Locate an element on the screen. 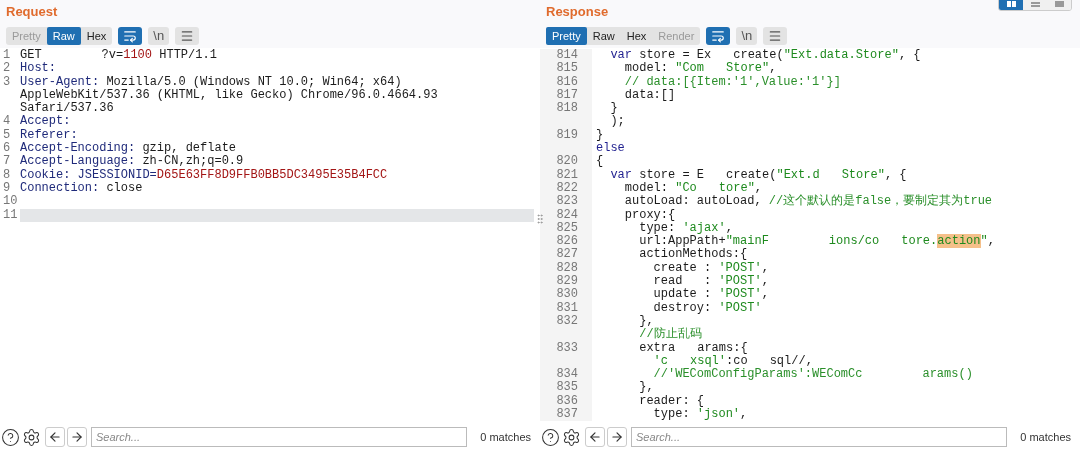  line-number: 830 is located at coordinates (567, 294).